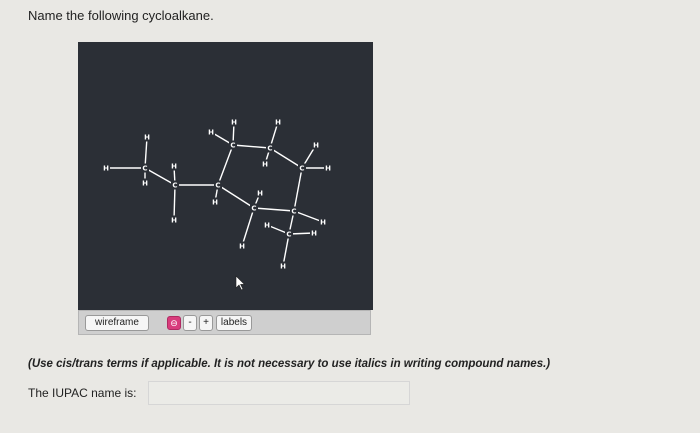  I want to click on bond-c2-h2b, so click(174, 202).